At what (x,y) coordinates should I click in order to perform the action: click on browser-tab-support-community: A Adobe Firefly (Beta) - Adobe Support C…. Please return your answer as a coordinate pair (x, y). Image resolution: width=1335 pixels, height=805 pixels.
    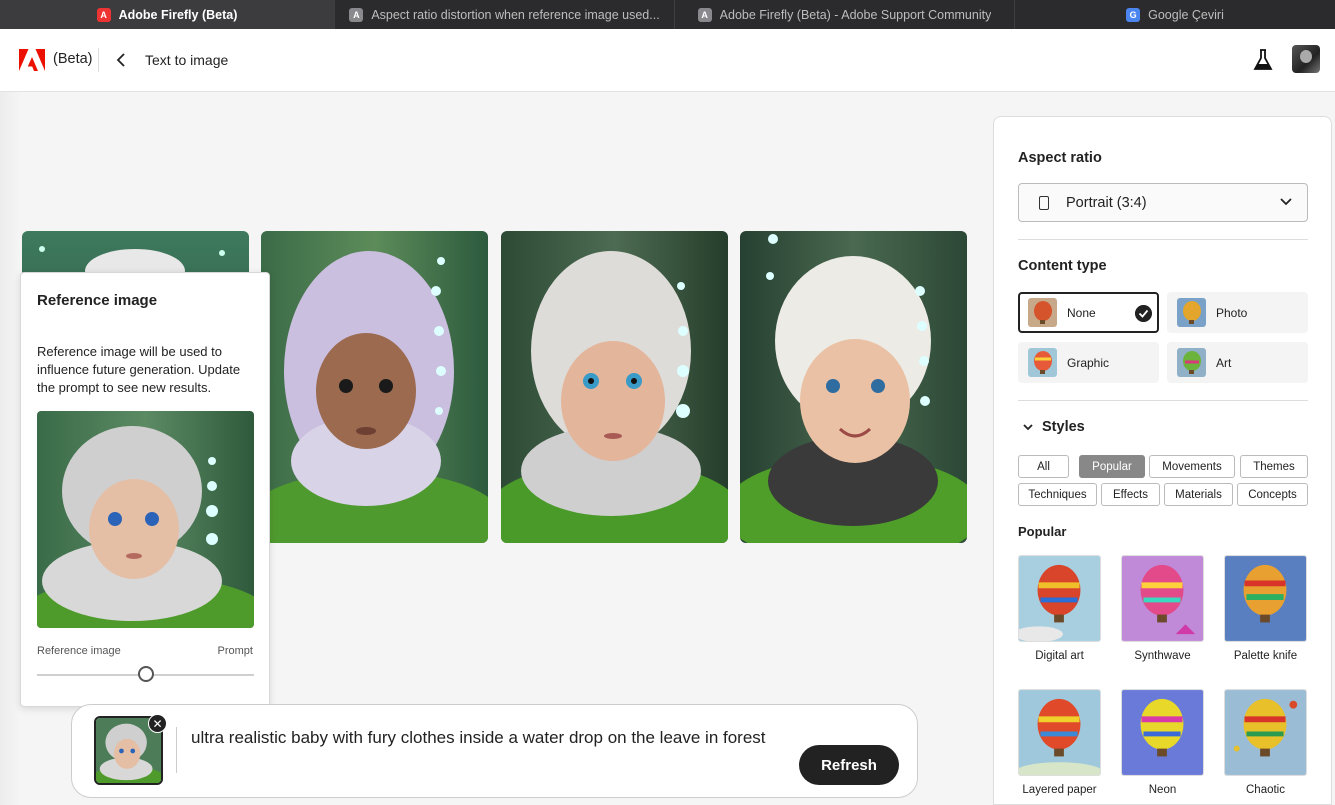
    Looking at the image, I should click on (845, 14).